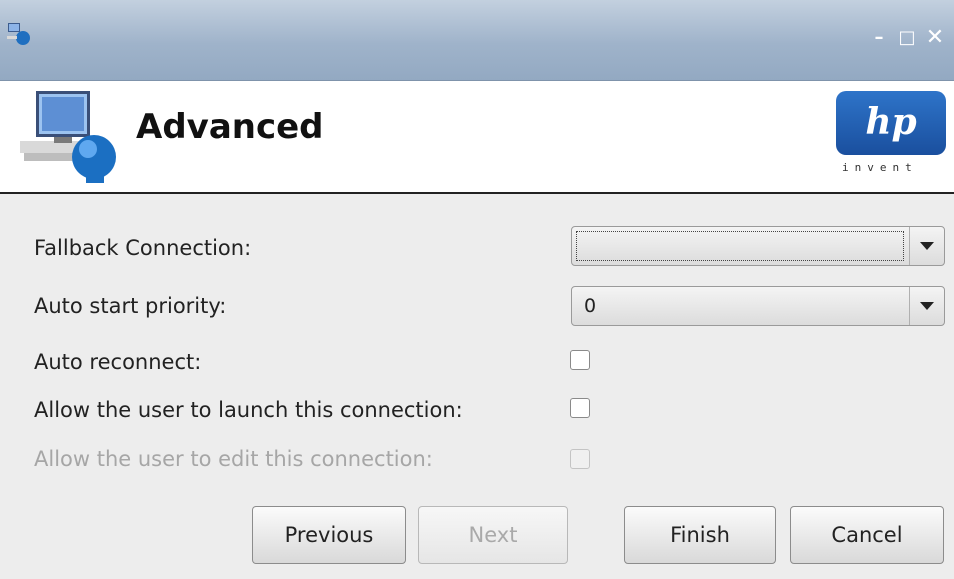 This screenshot has width=954, height=579. I want to click on hp-logo-tagline: invent, so click(880, 167).